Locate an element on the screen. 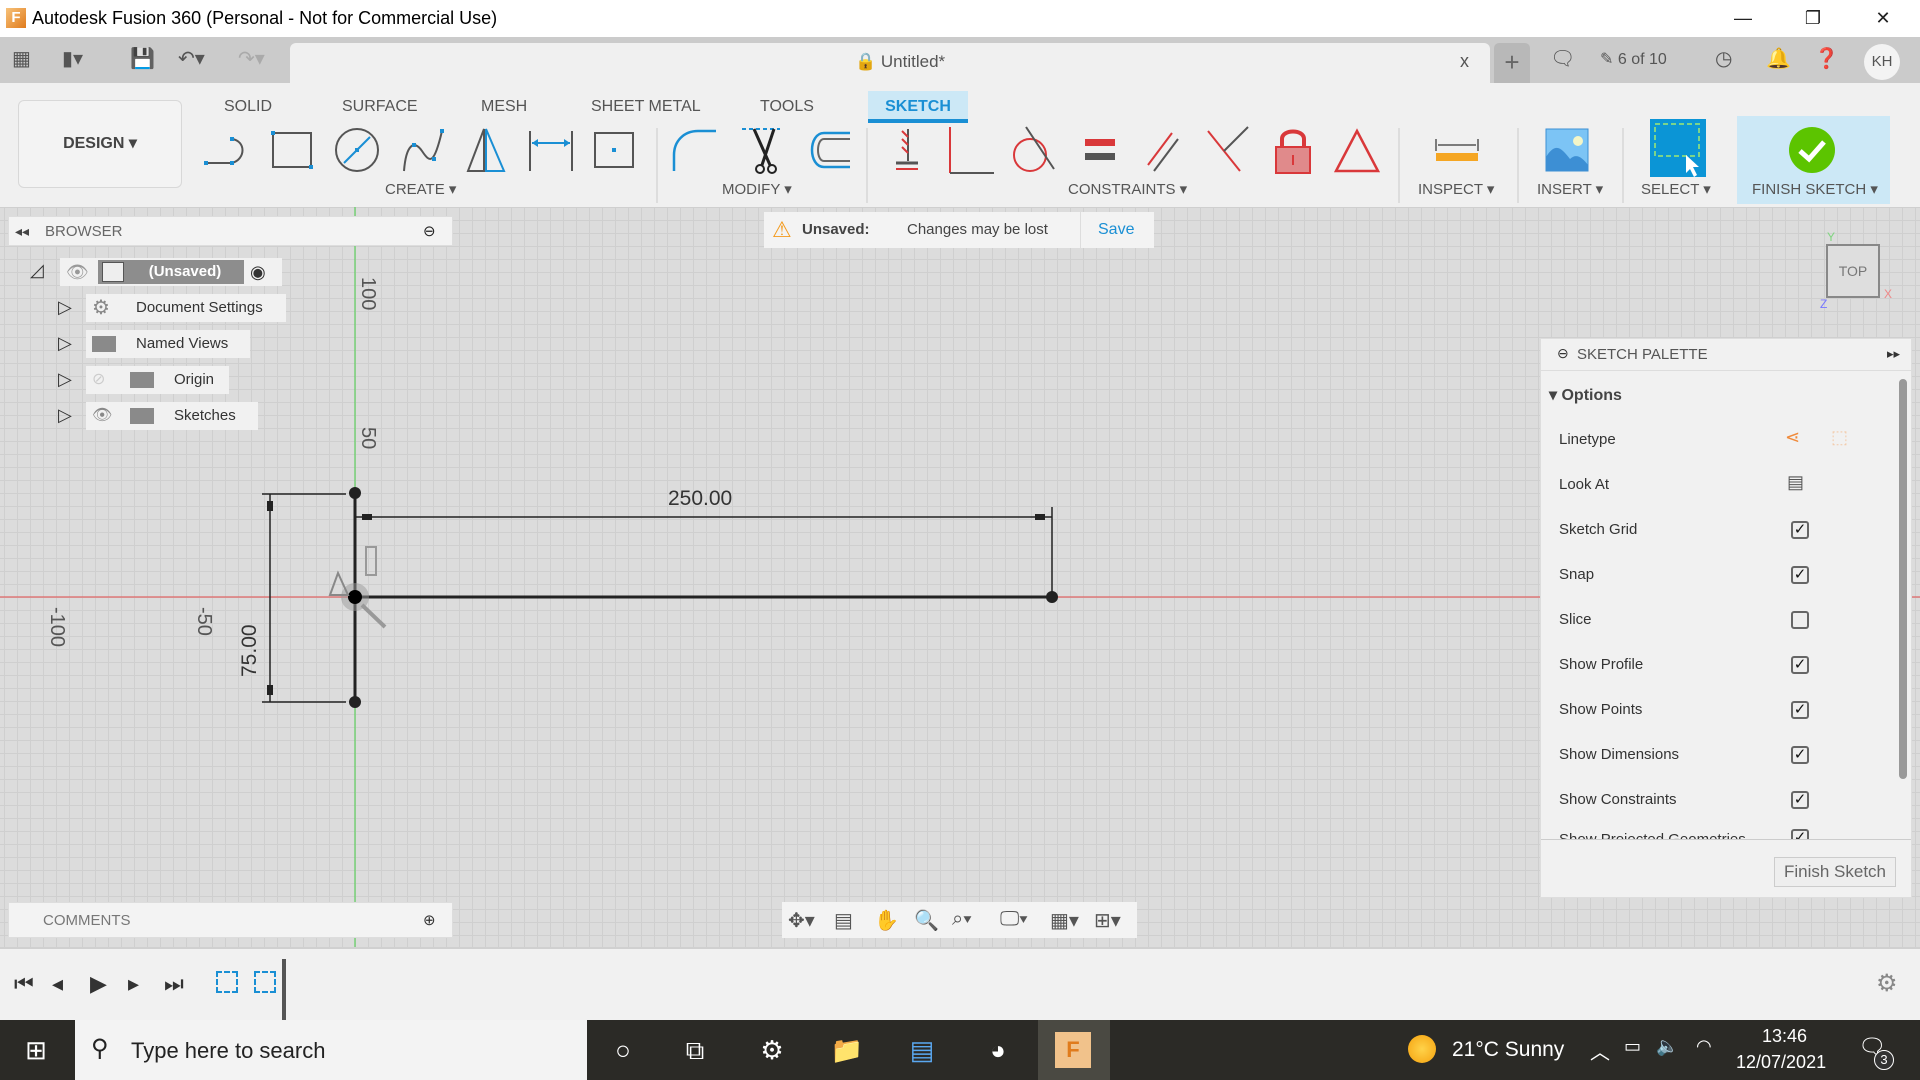  timeline-marker is located at coordinates (284, 990).